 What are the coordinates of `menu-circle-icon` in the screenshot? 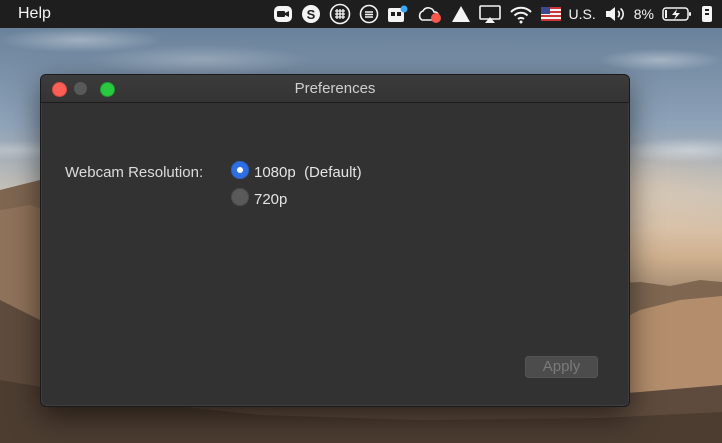 It's located at (369, 14).